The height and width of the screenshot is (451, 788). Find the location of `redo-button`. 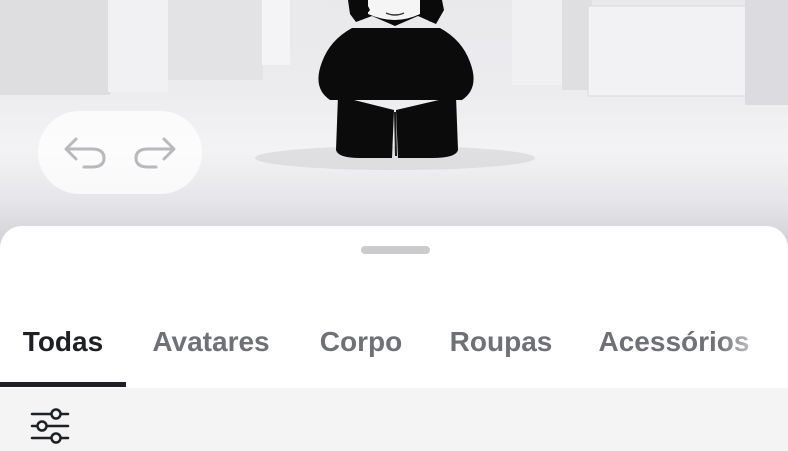

redo-button is located at coordinates (155, 153).